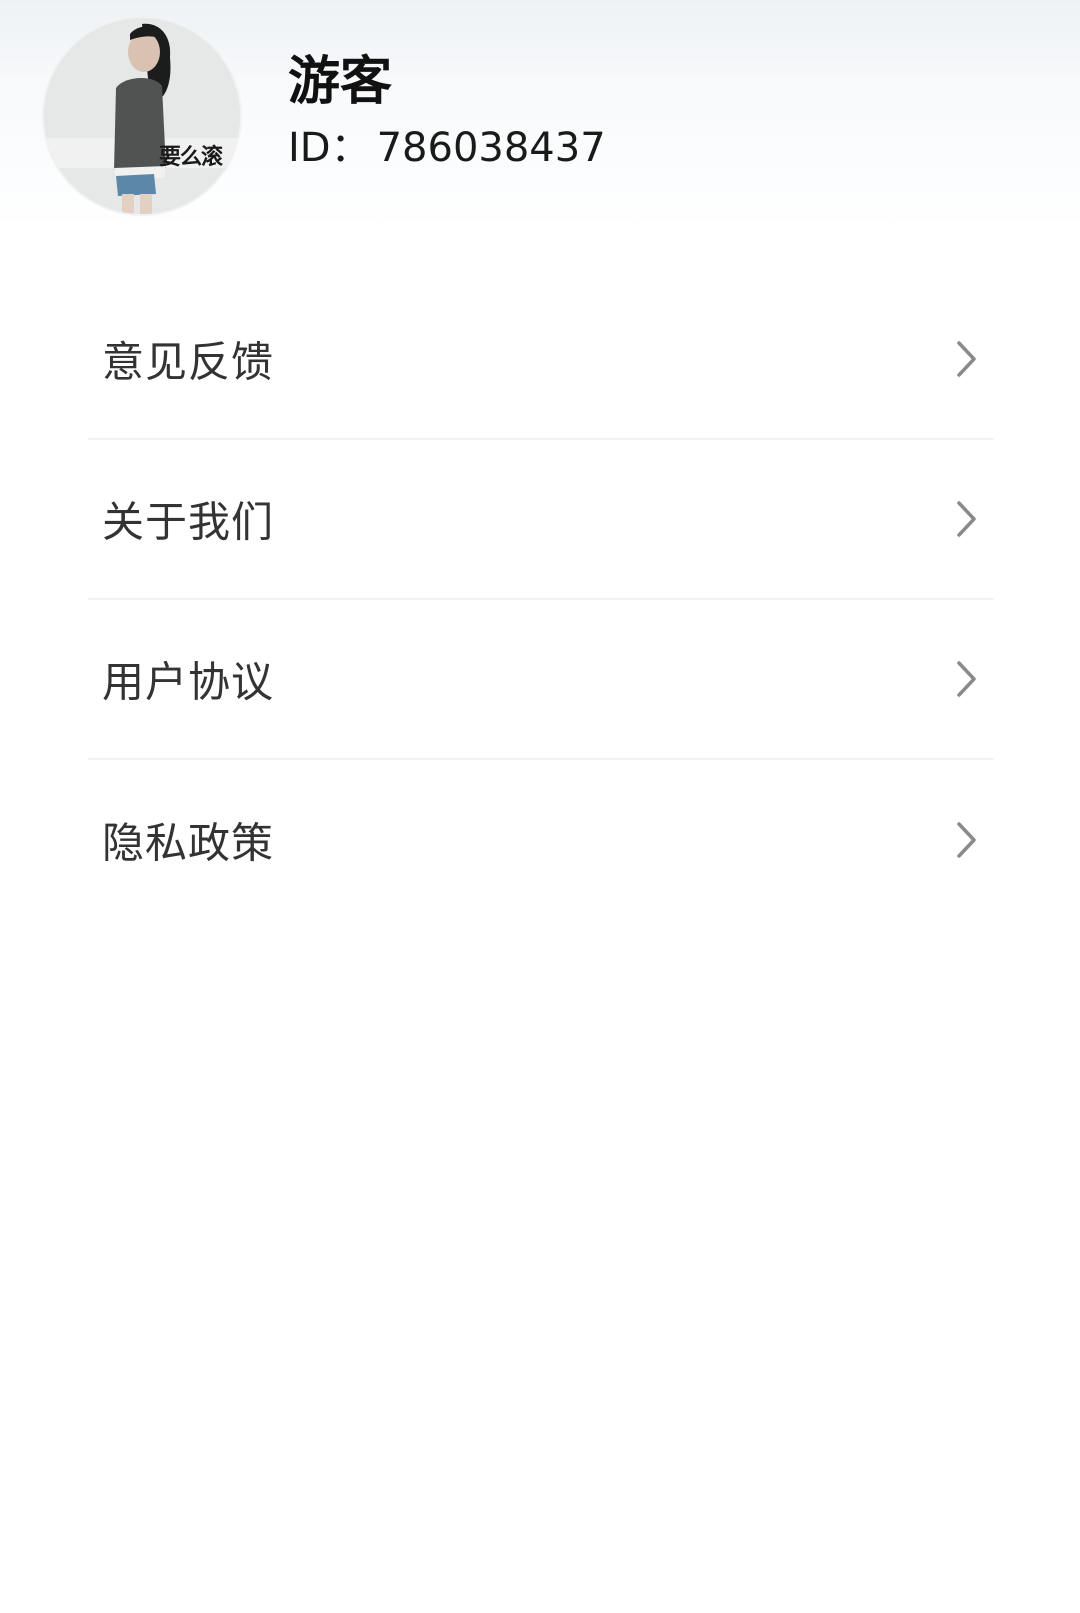 The image size is (1080, 1613). Describe the element at coordinates (329, 148) in the screenshot. I see `user-id-label: ID：` at that location.